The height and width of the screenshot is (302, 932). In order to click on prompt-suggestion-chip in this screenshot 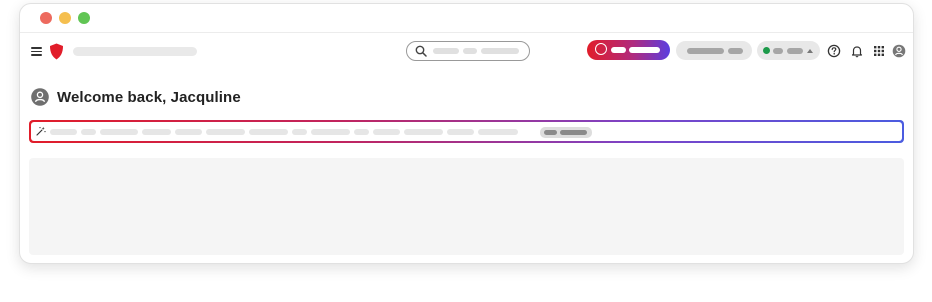, I will do `click(566, 132)`.